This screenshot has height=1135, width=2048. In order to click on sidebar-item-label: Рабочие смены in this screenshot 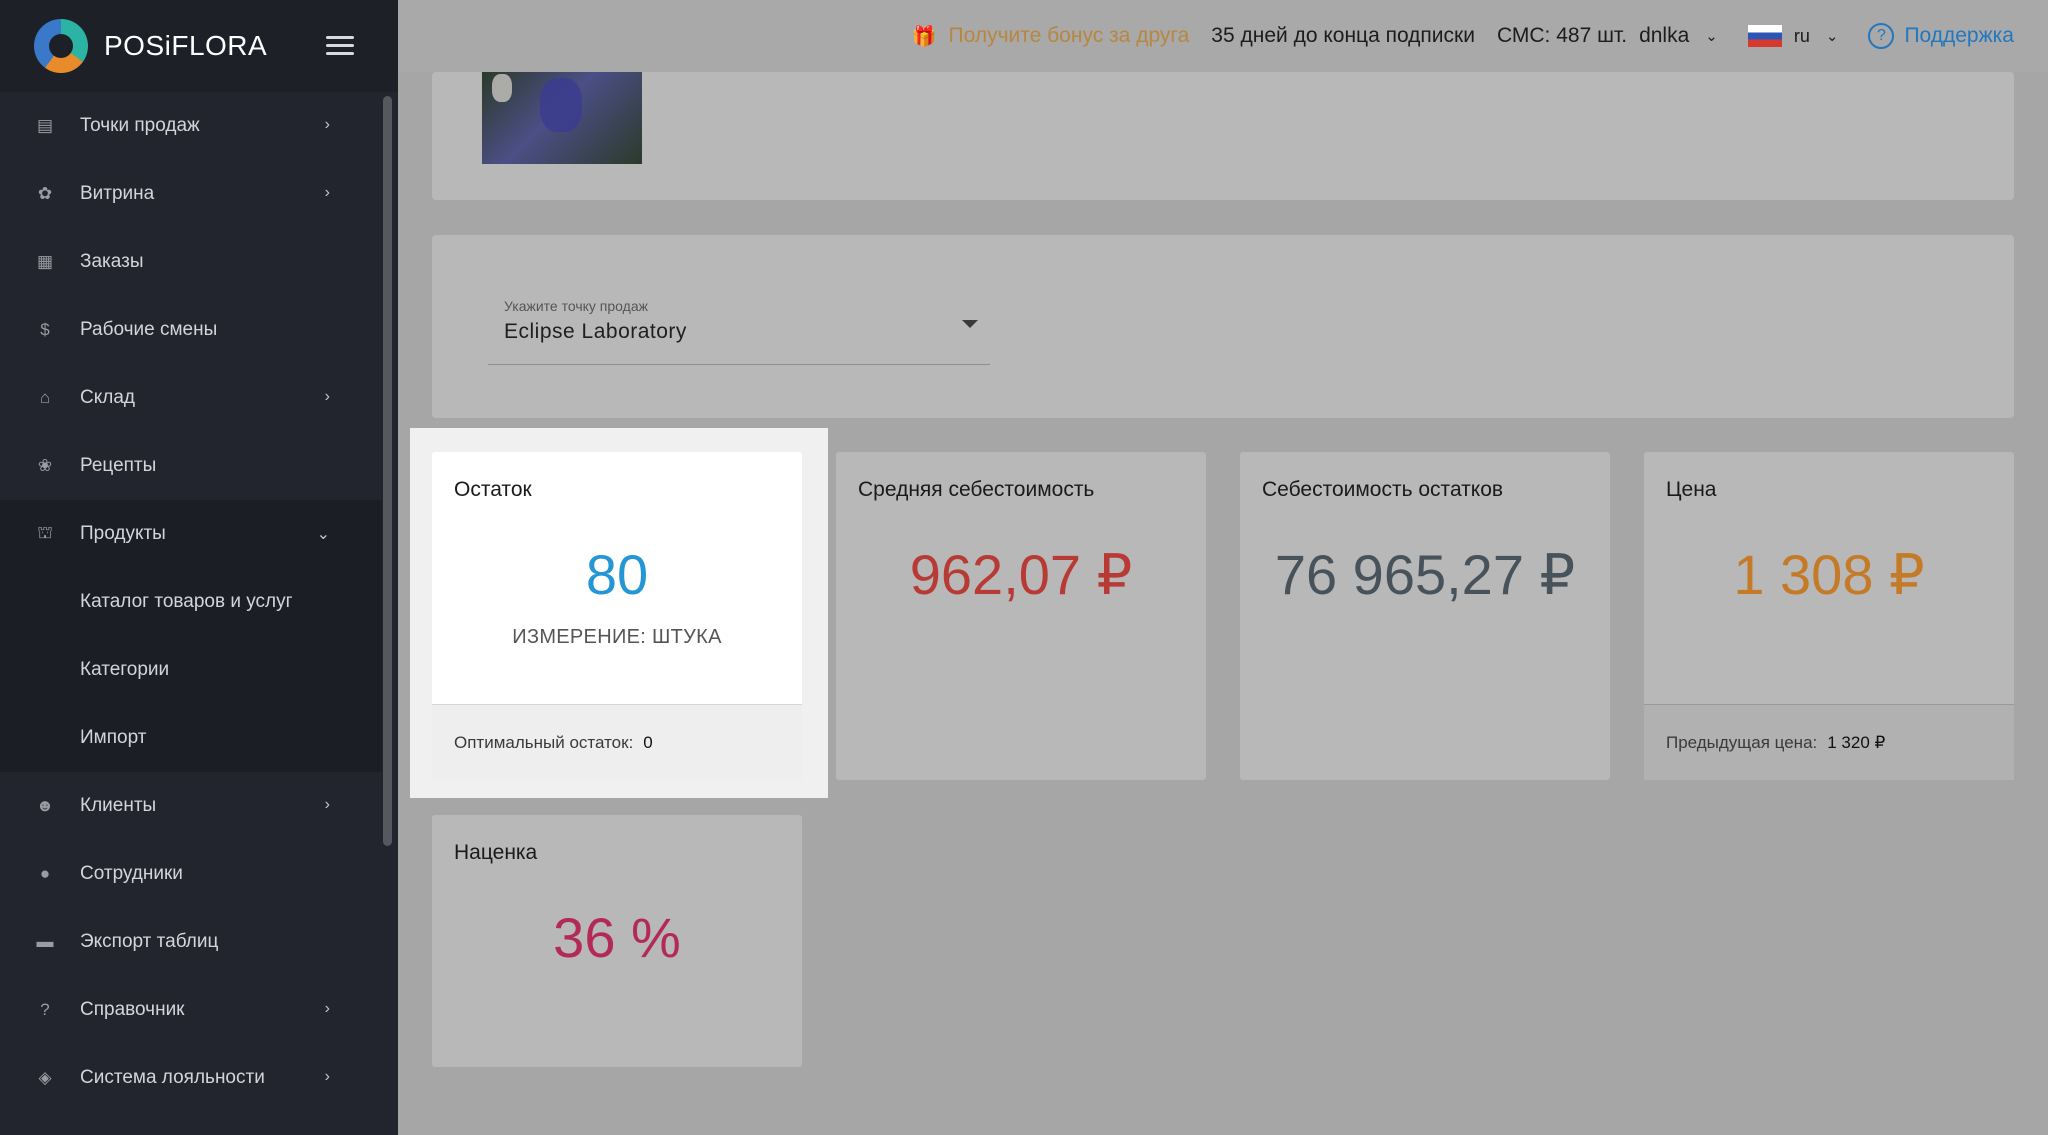, I will do `click(149, 329)`.